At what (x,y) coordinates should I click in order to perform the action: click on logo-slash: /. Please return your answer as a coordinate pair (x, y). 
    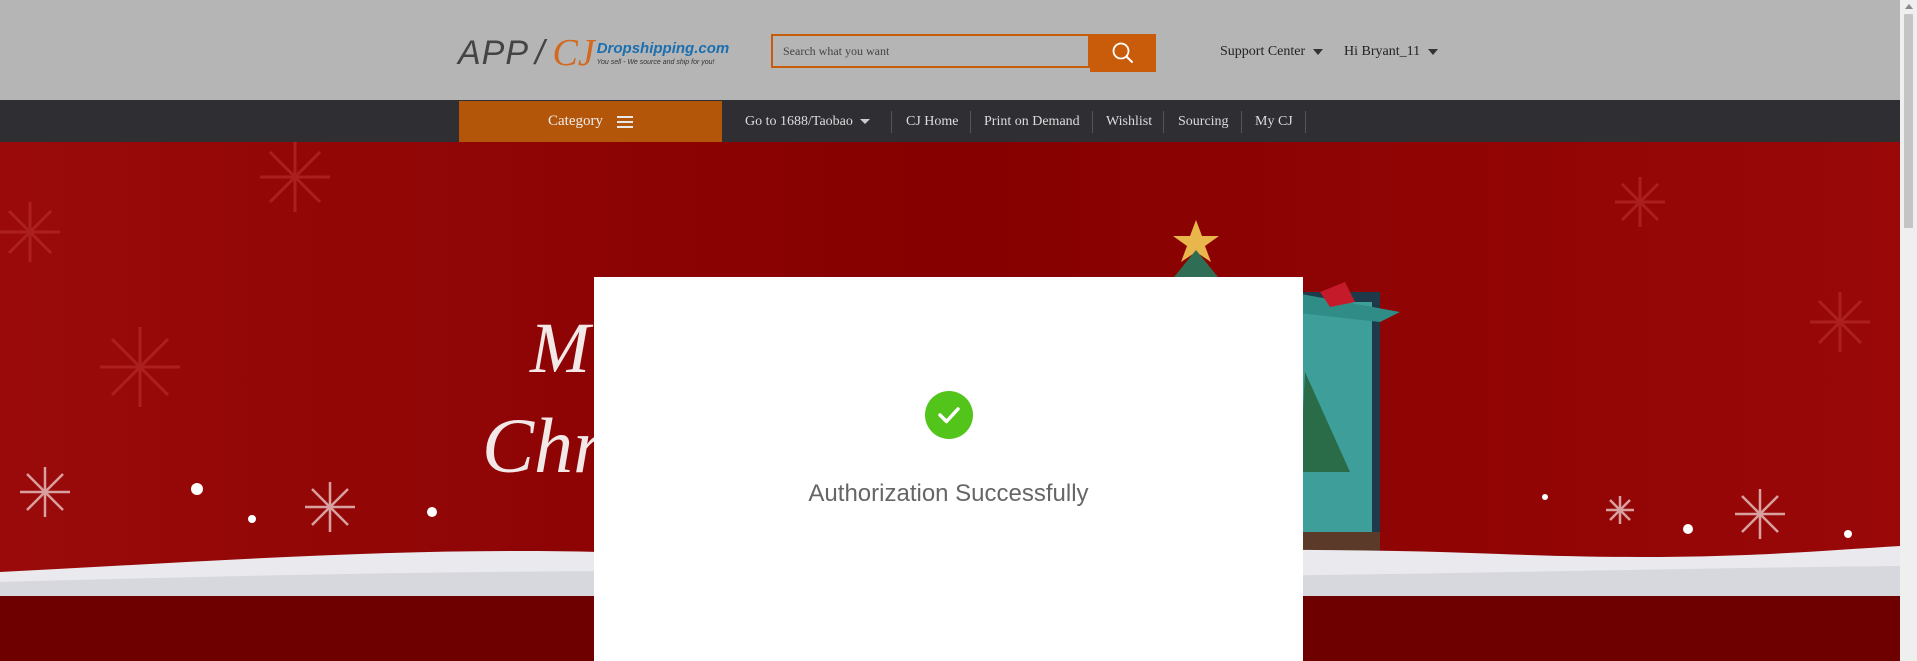
    Looking at the image, I should click on (540, 52).